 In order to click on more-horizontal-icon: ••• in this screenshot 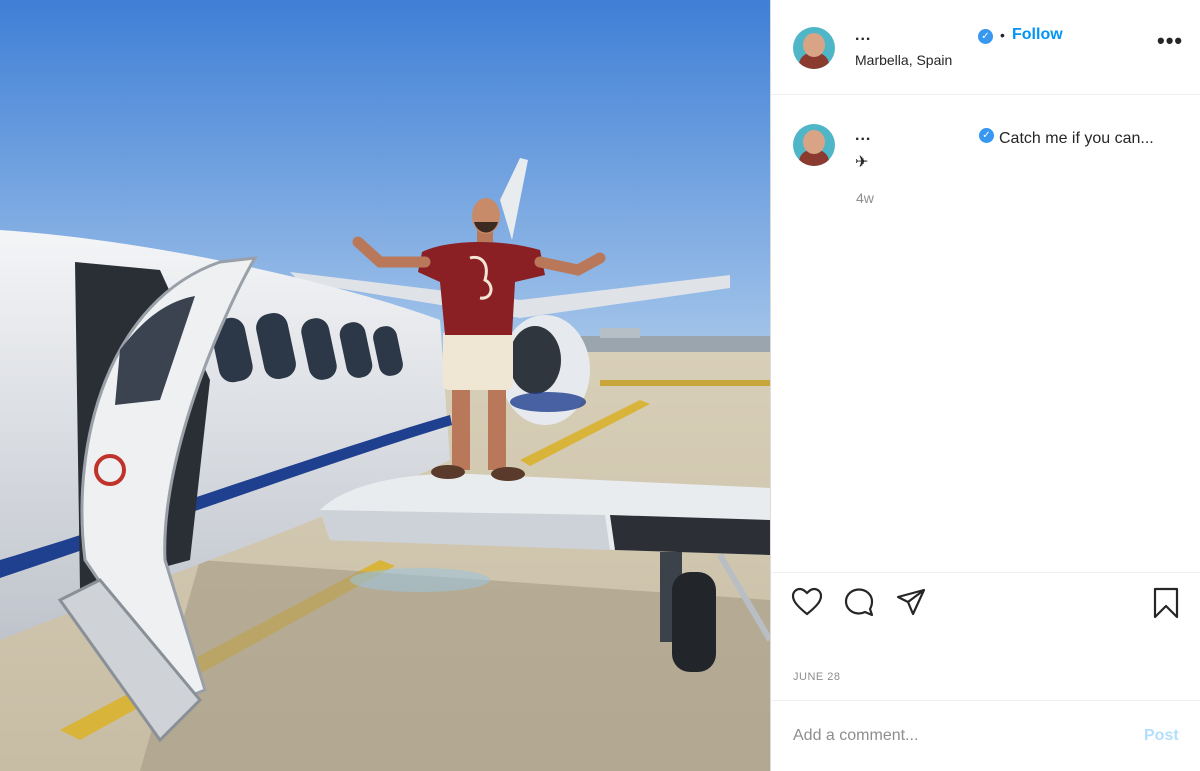, I will do `click(1170, 41)`.